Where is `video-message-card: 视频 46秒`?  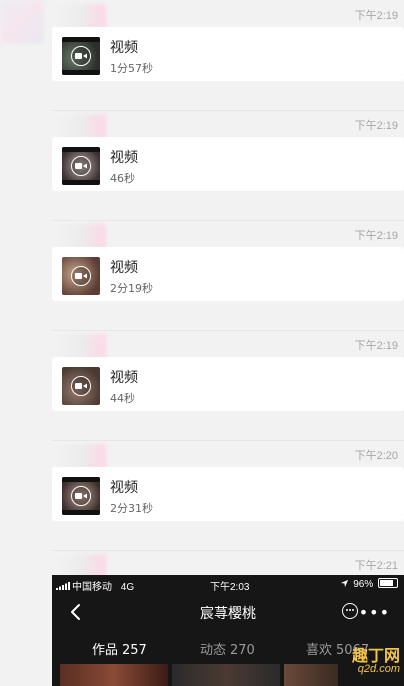
video-message-card: 视频 46秒 is located at coordinates (228, 164).